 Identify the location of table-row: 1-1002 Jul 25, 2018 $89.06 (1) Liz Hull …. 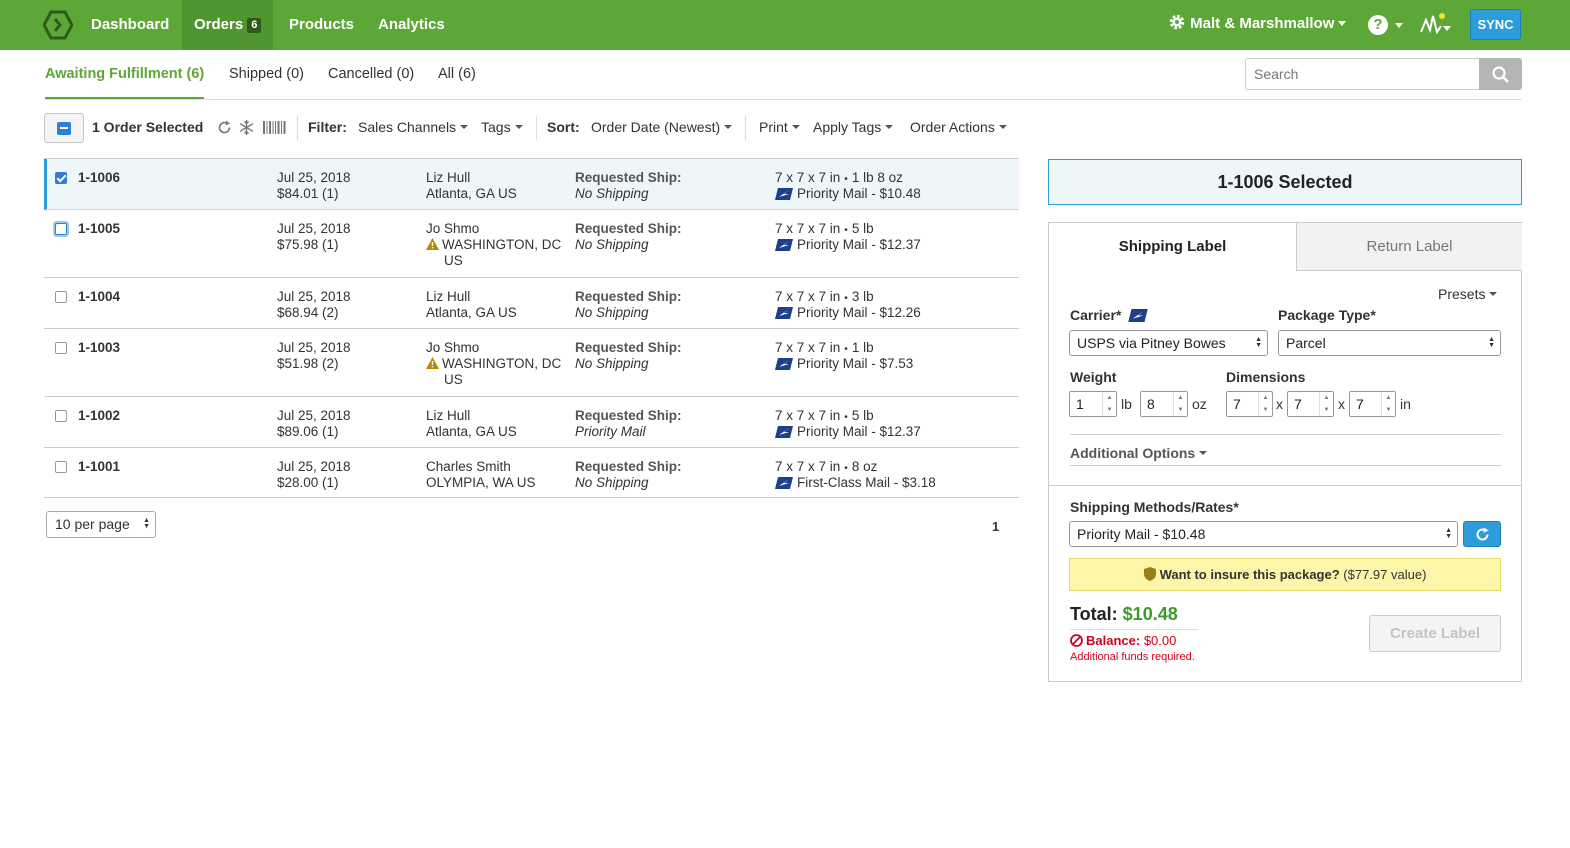
(531, 422).